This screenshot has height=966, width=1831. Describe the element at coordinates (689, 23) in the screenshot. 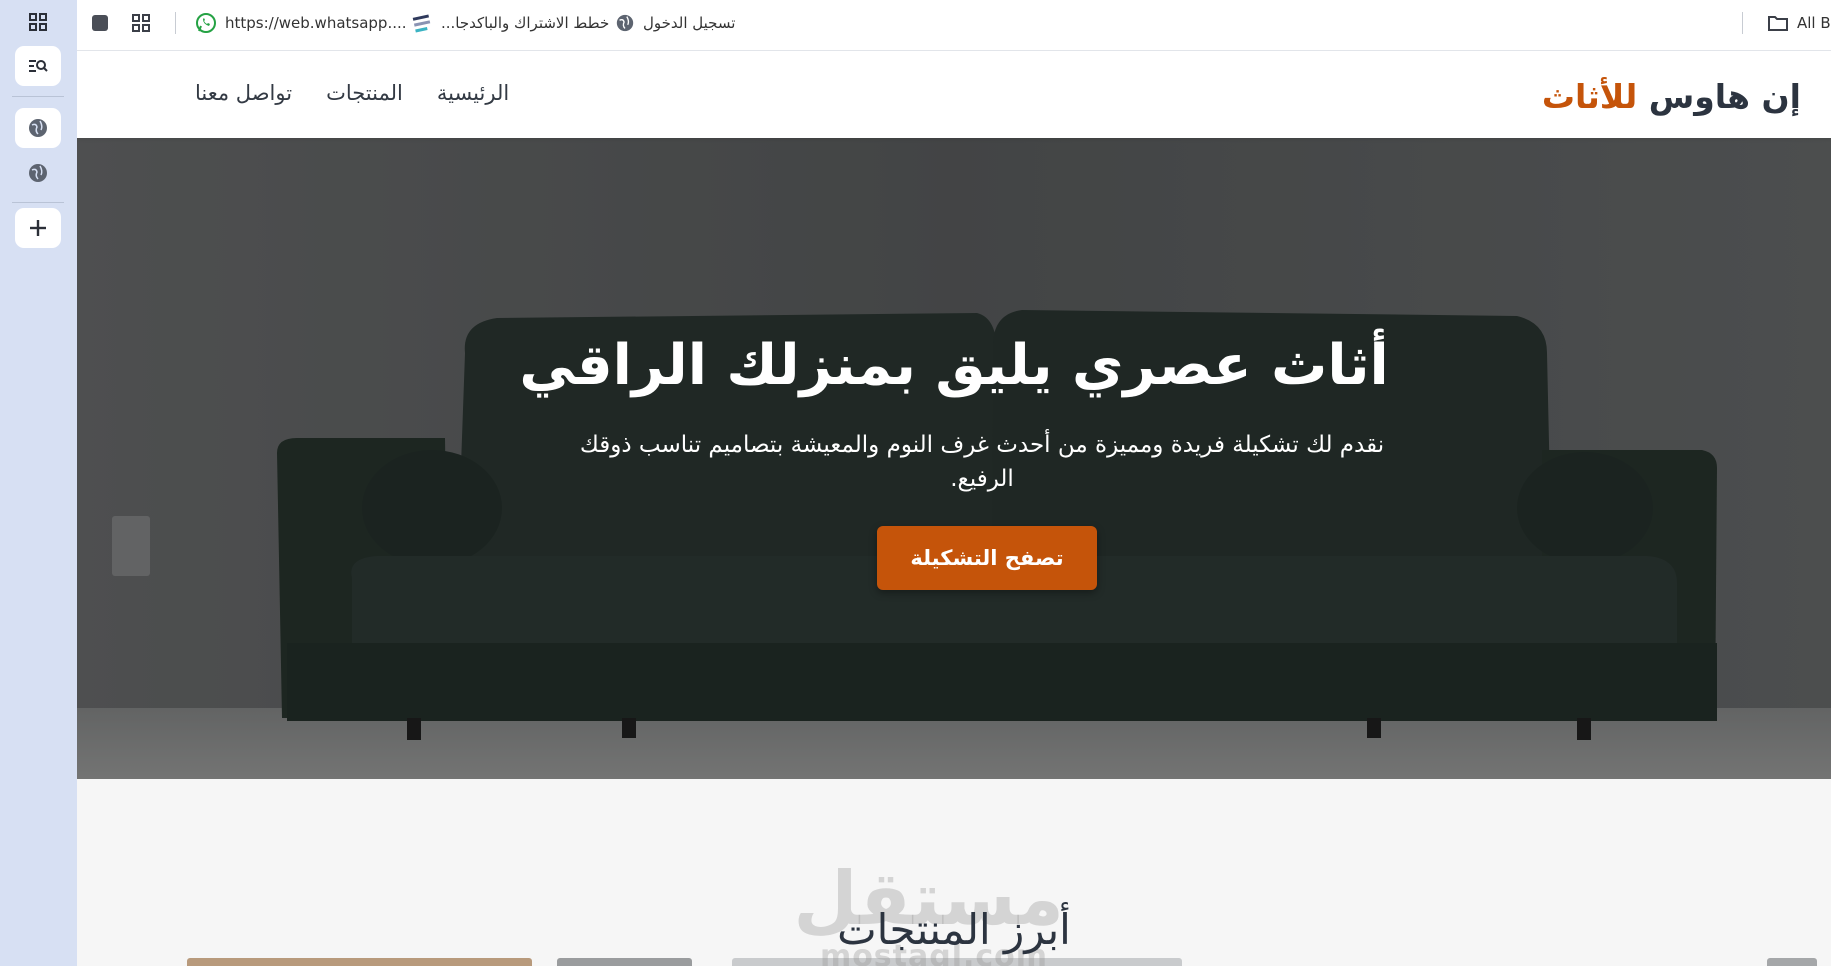

I see `bookmark-label: تسجيل الدخول` at that location.